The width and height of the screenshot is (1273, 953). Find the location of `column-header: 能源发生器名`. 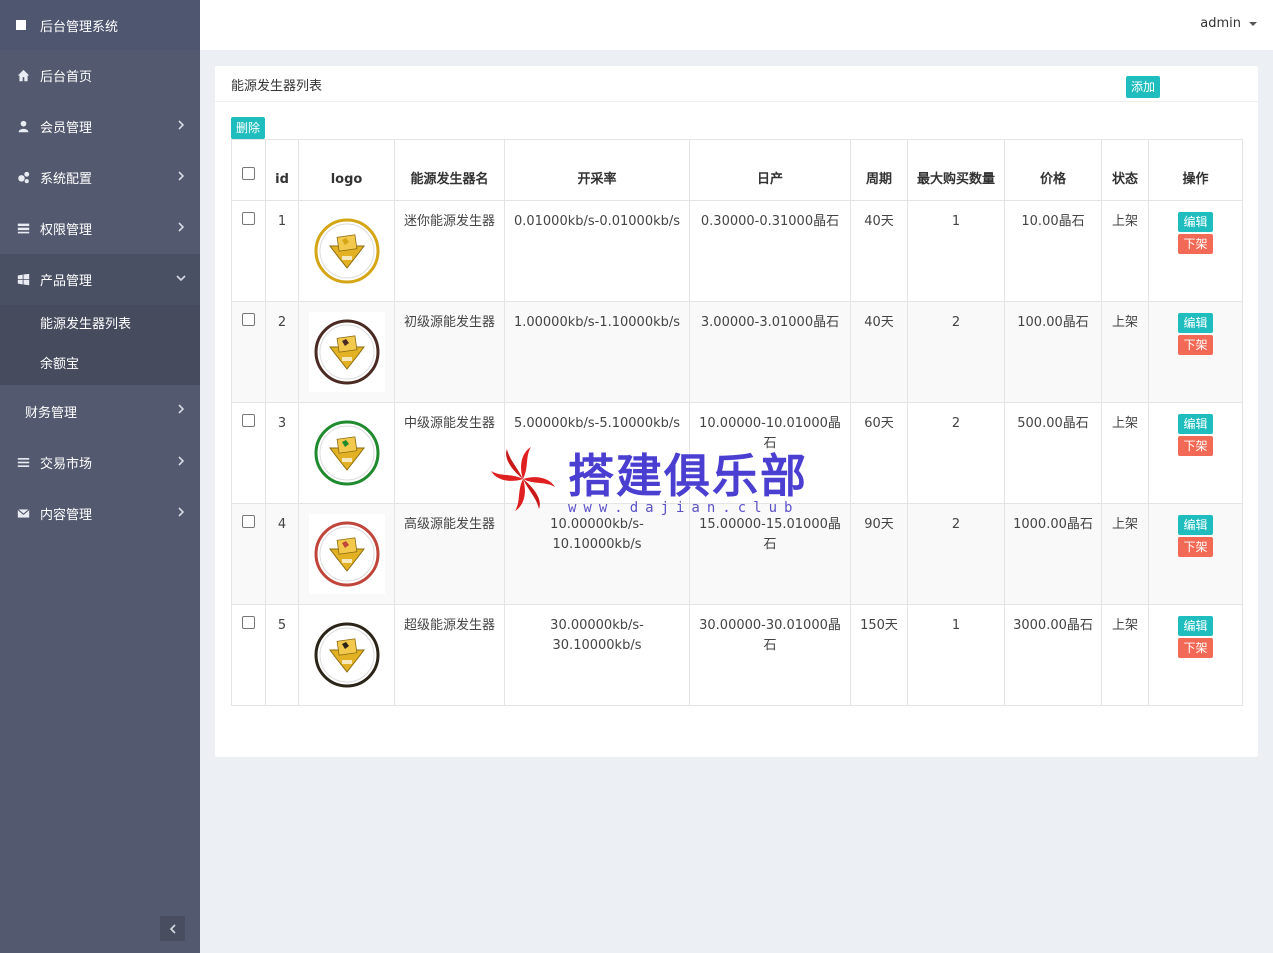

column-header: 能源发生器名 is located at coordinates (449, 170).